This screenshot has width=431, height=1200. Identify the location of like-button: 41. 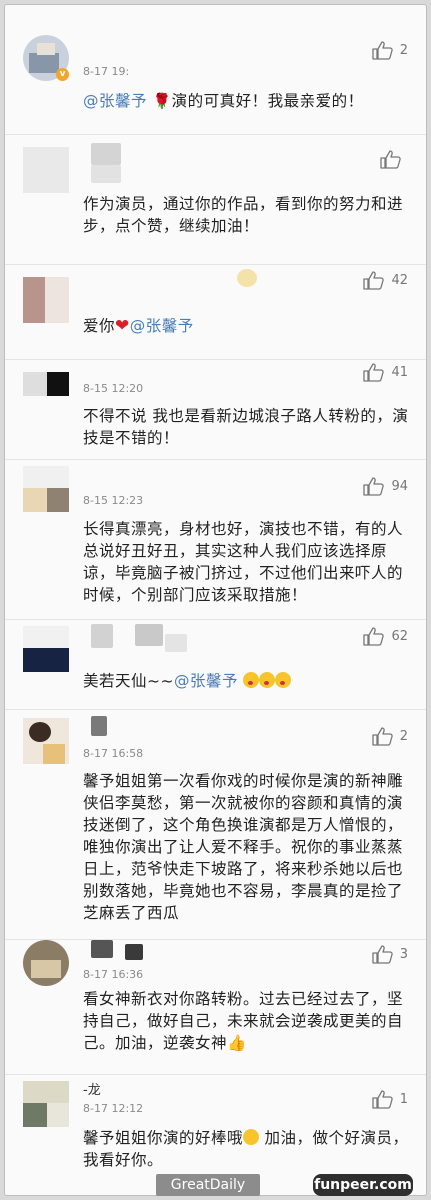
(385, 372).